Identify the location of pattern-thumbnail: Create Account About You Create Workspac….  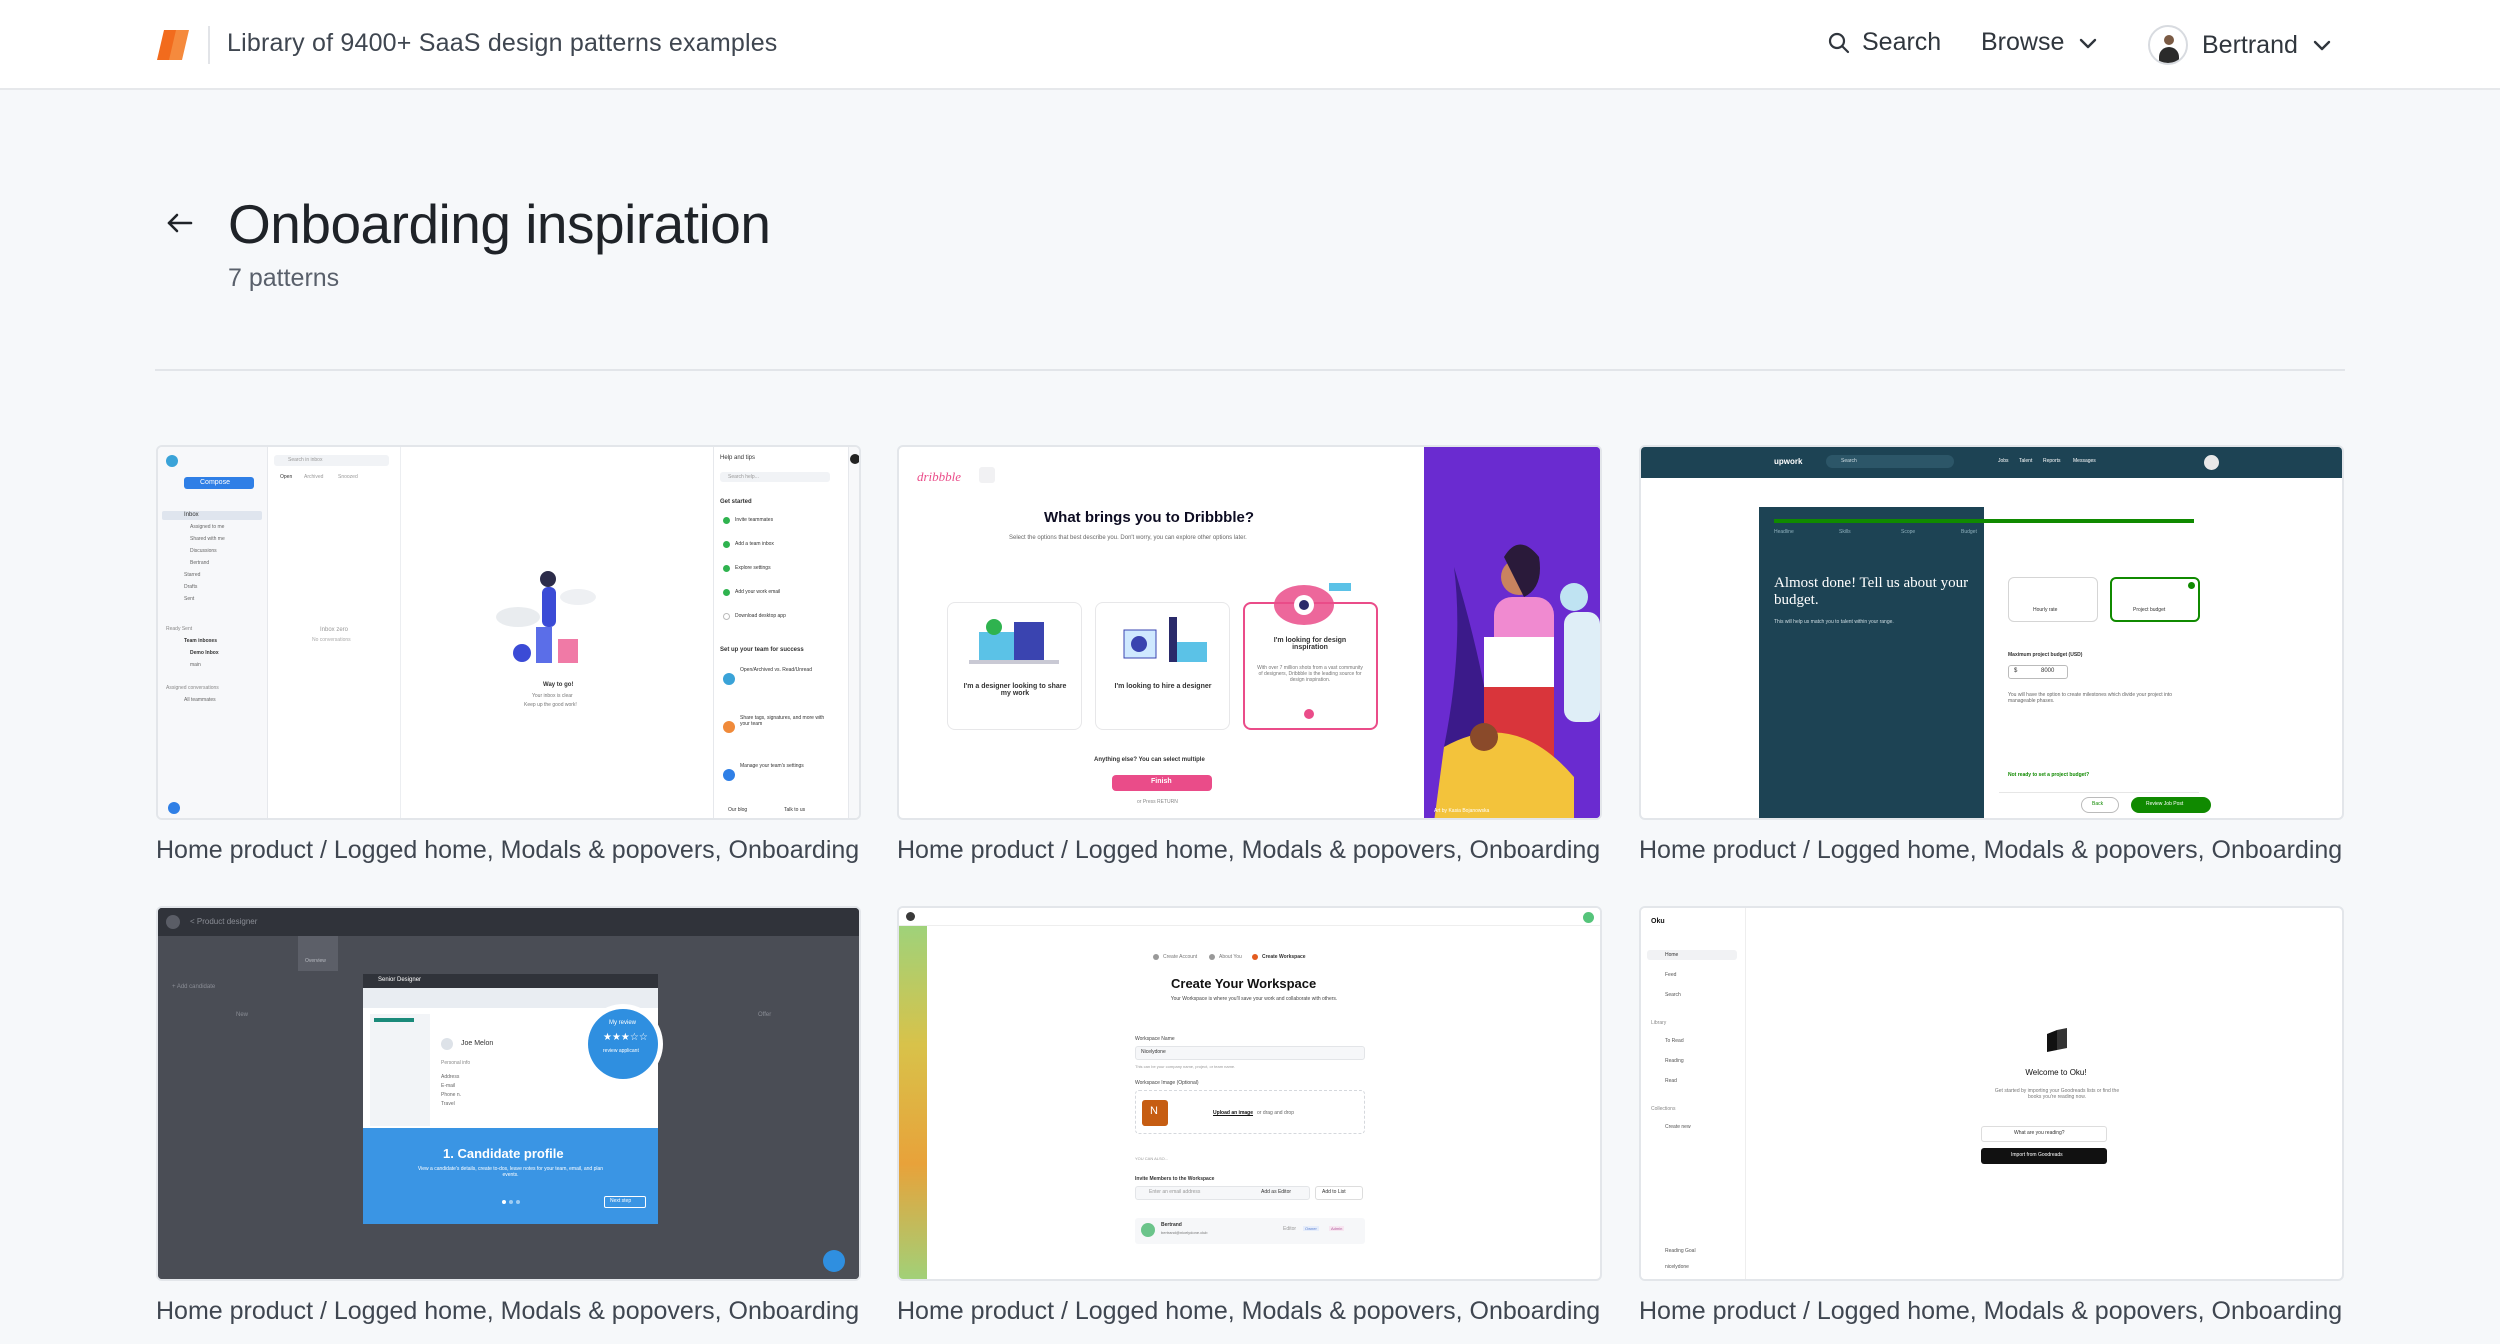
(1249, 1093).